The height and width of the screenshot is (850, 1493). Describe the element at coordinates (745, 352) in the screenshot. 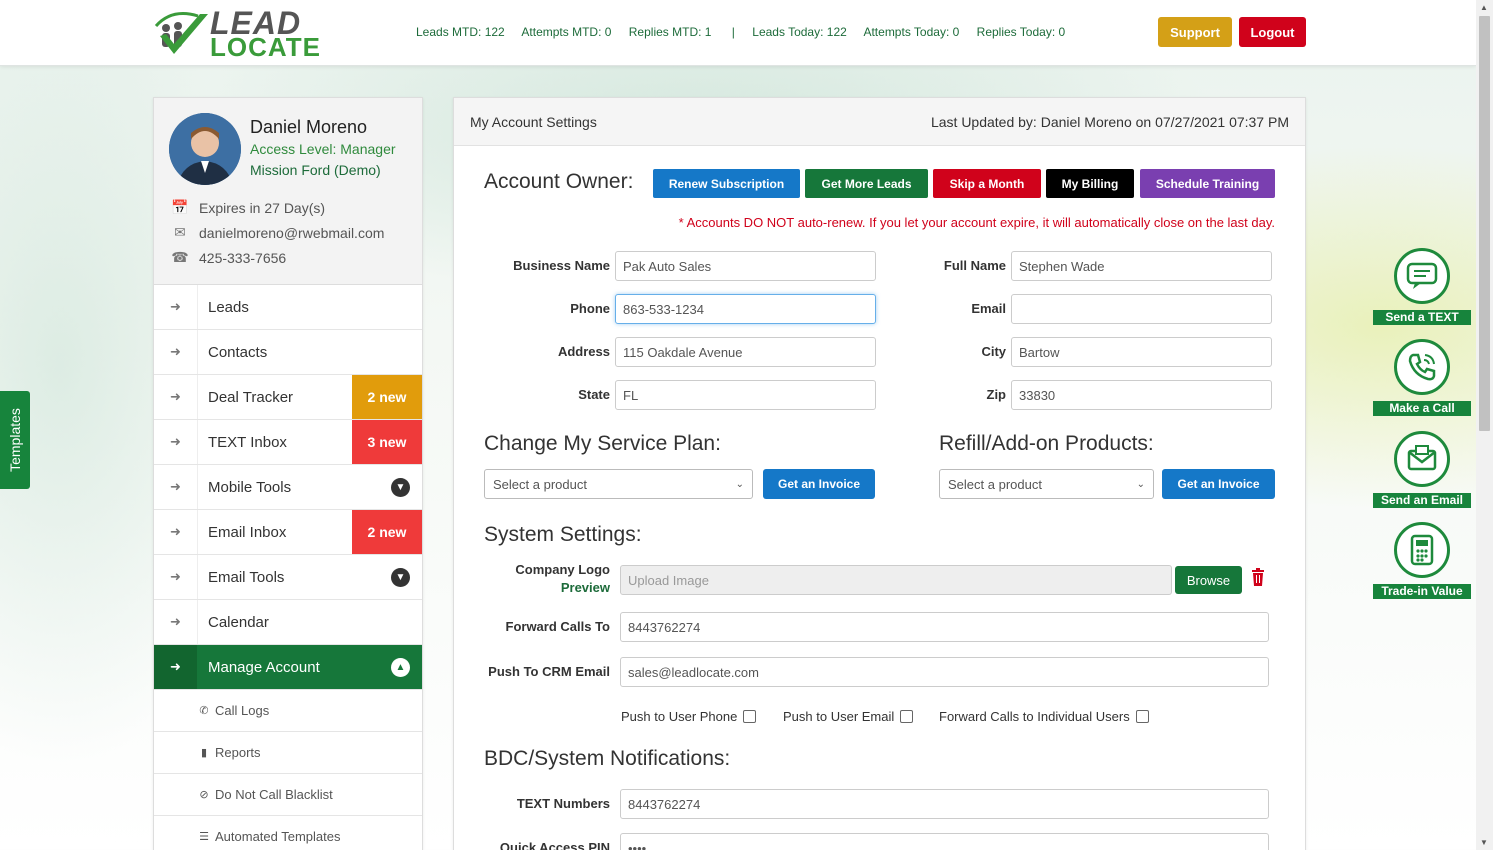

I see `address-field: 115 Oakdale Avenue` at that location.